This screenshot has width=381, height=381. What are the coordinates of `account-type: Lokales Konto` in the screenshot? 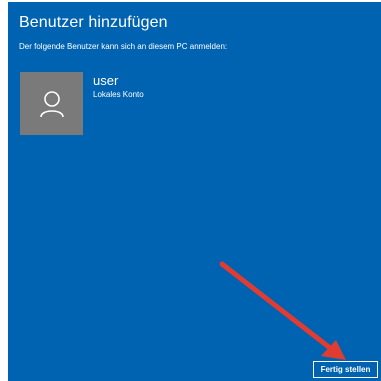 It's located at (118, 94).